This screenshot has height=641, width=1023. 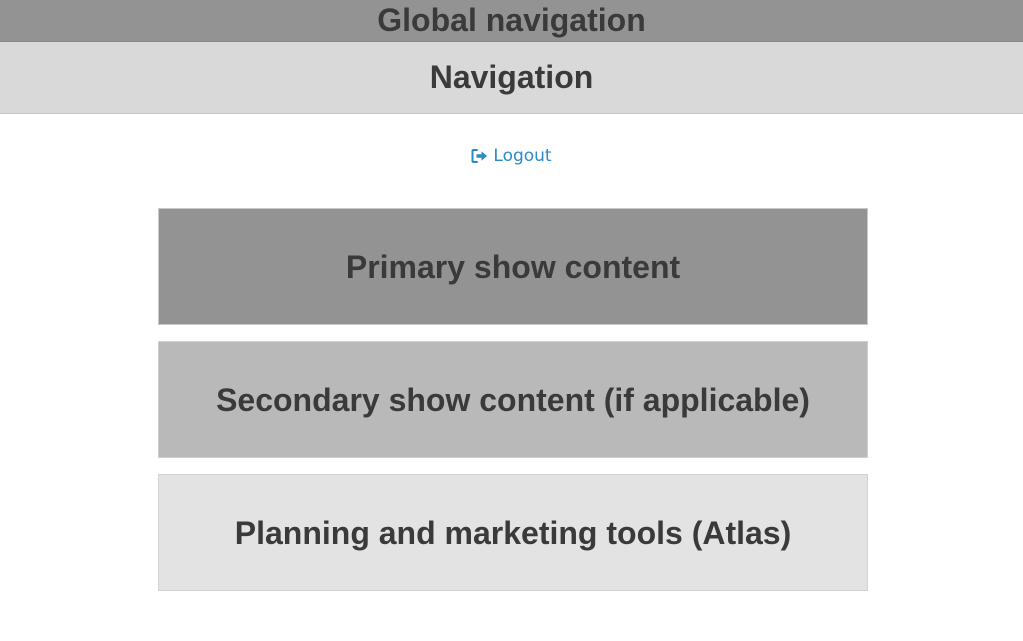 I want to click on global-navigation-bar: Global navigation, so click(x=511, y=21).